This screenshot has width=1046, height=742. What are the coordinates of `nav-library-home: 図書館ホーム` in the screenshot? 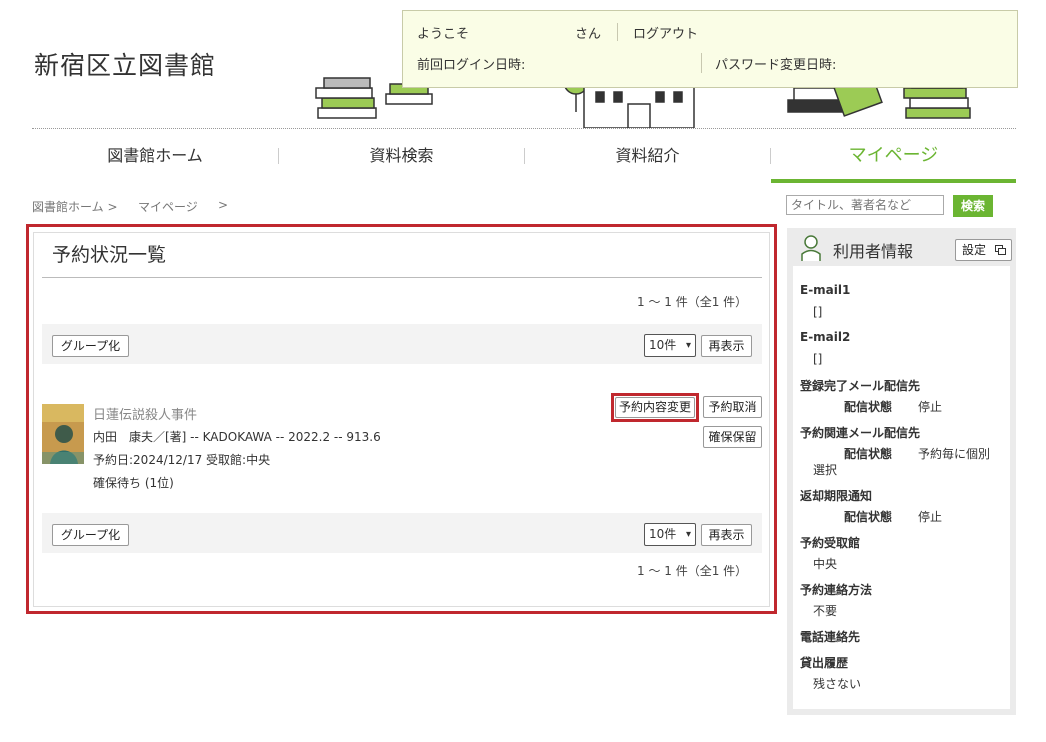 It's located at (155, 156).